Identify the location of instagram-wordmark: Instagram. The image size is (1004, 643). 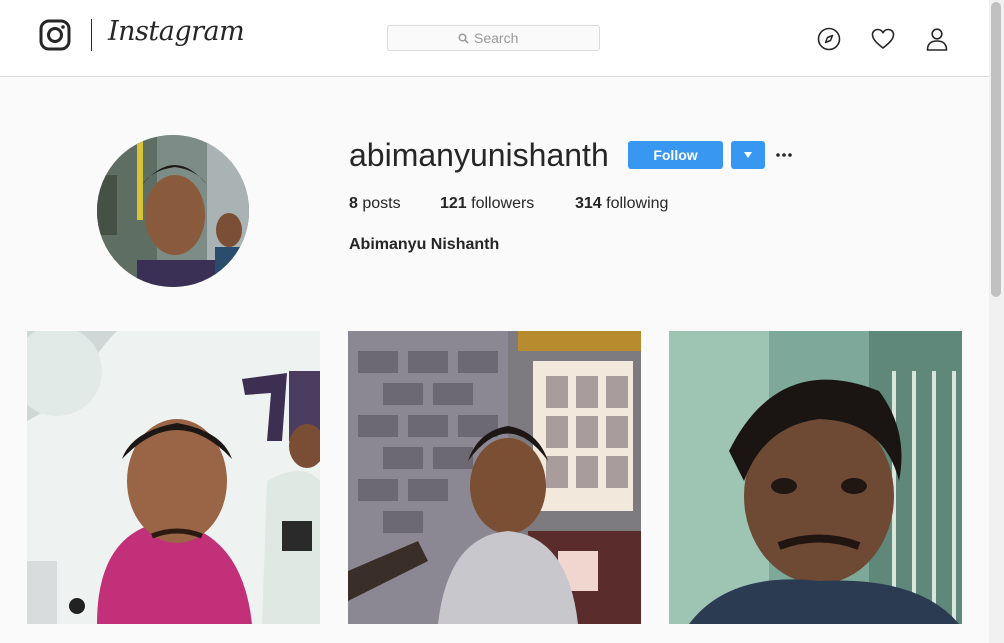
(176, 31).